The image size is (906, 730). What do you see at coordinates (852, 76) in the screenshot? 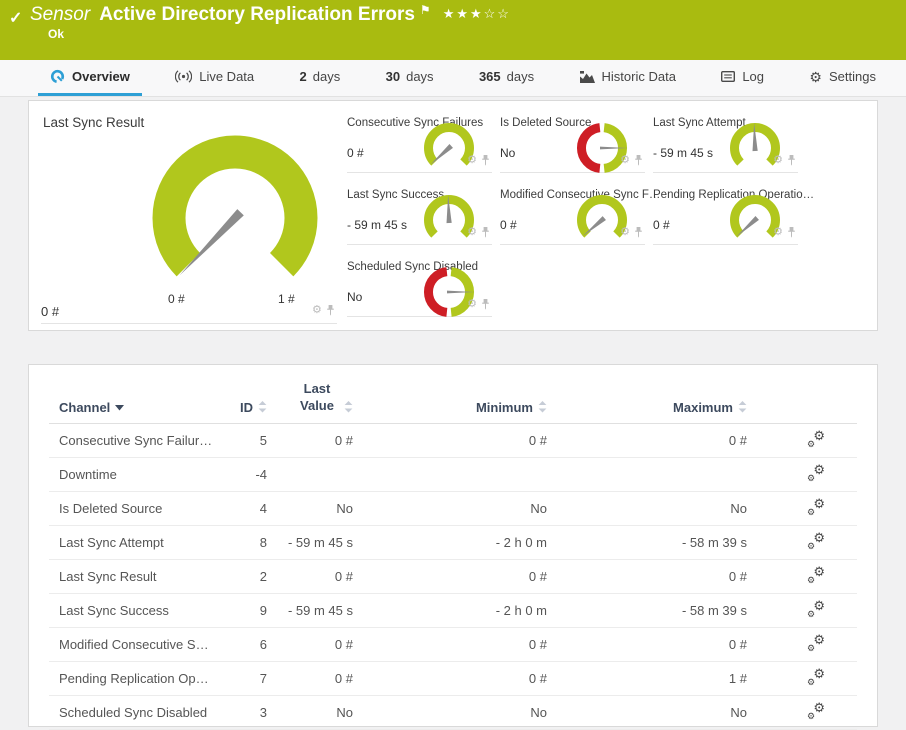
I see `tab-label: Settings` at bounding box center [852, 76].